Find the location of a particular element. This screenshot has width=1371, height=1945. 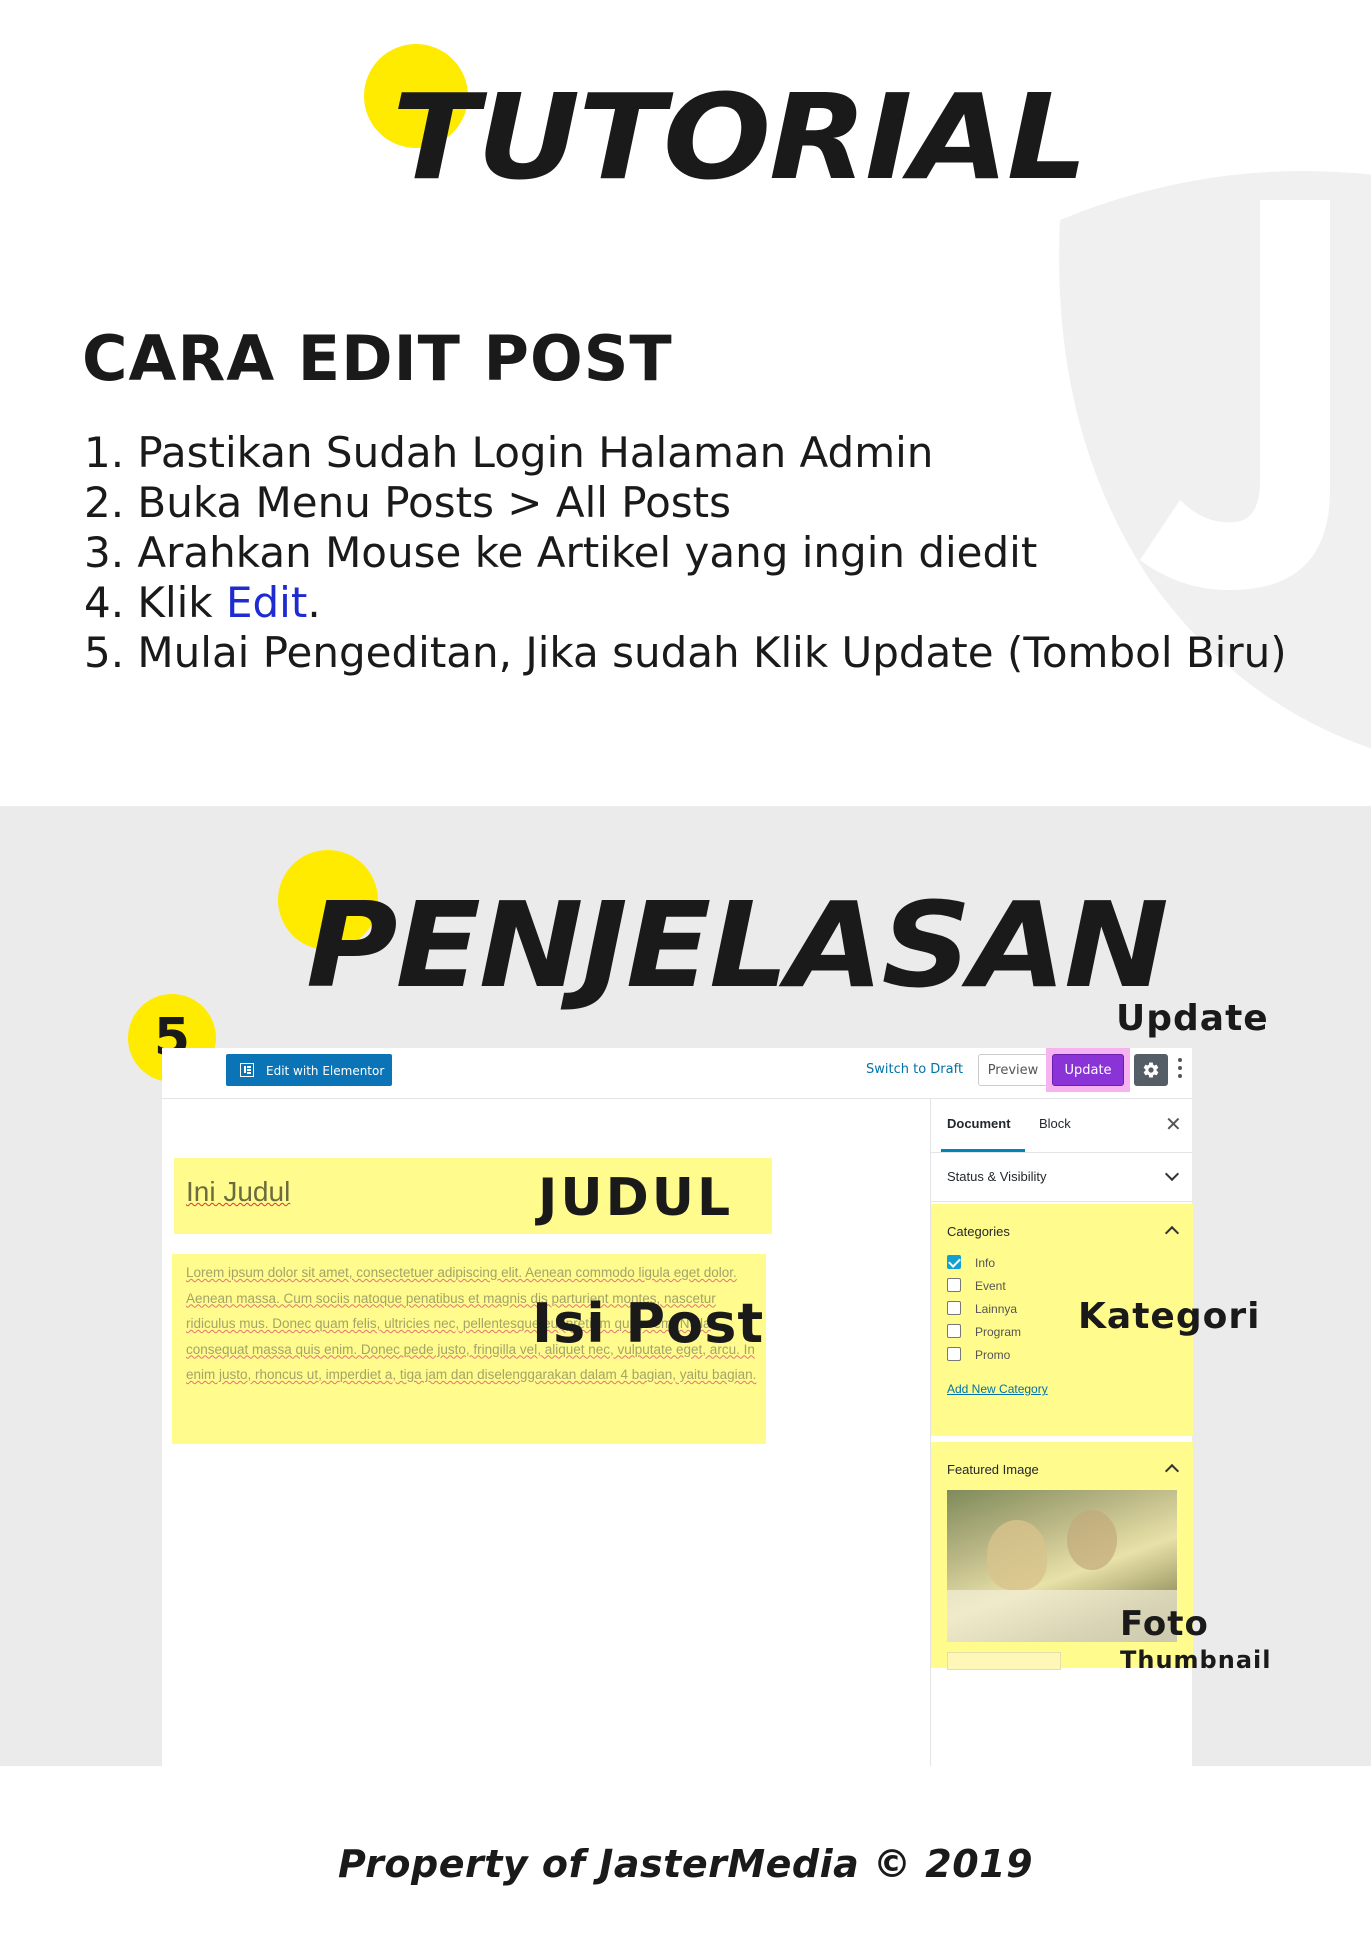

page-title: TUTORIAL is located at coordinates (740, 137).